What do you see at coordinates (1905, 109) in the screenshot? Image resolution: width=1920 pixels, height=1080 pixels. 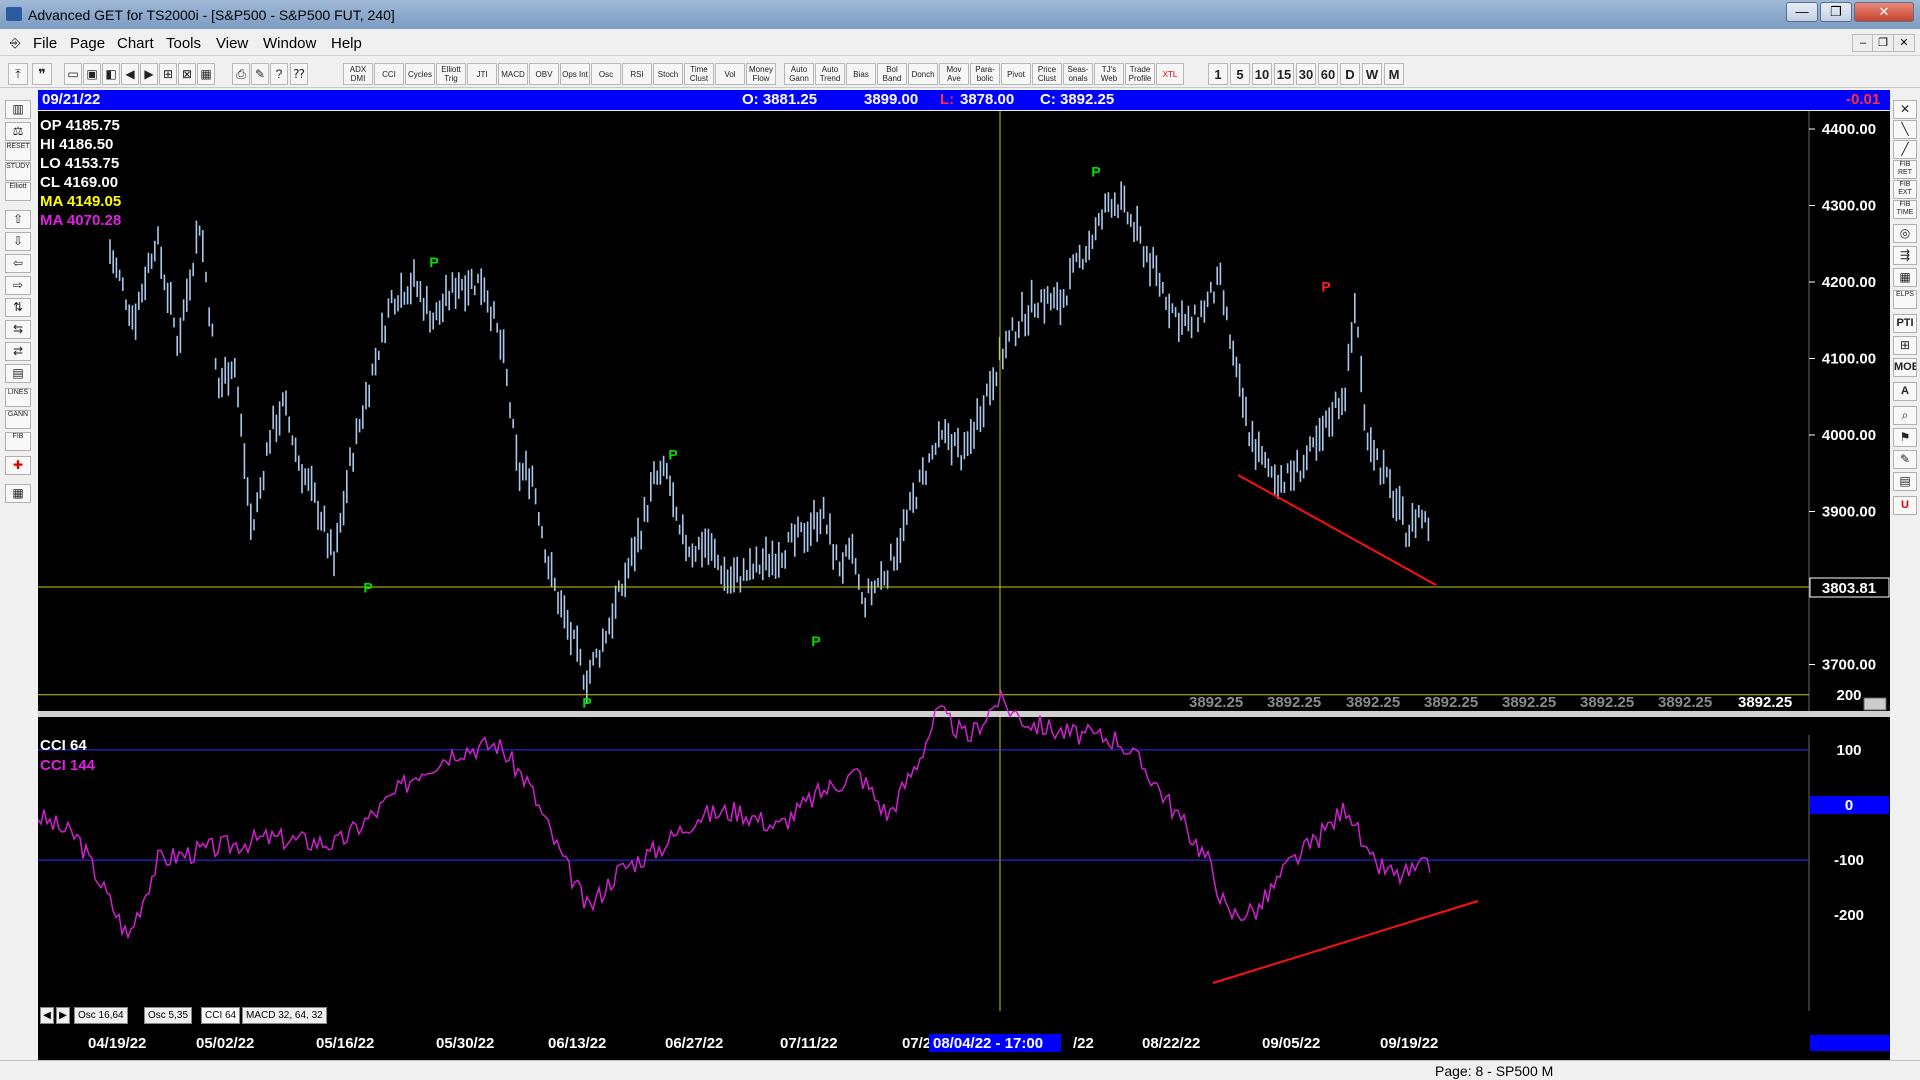 I see `delete-tool-icon: ✕` at bounding box center [1905, 109].